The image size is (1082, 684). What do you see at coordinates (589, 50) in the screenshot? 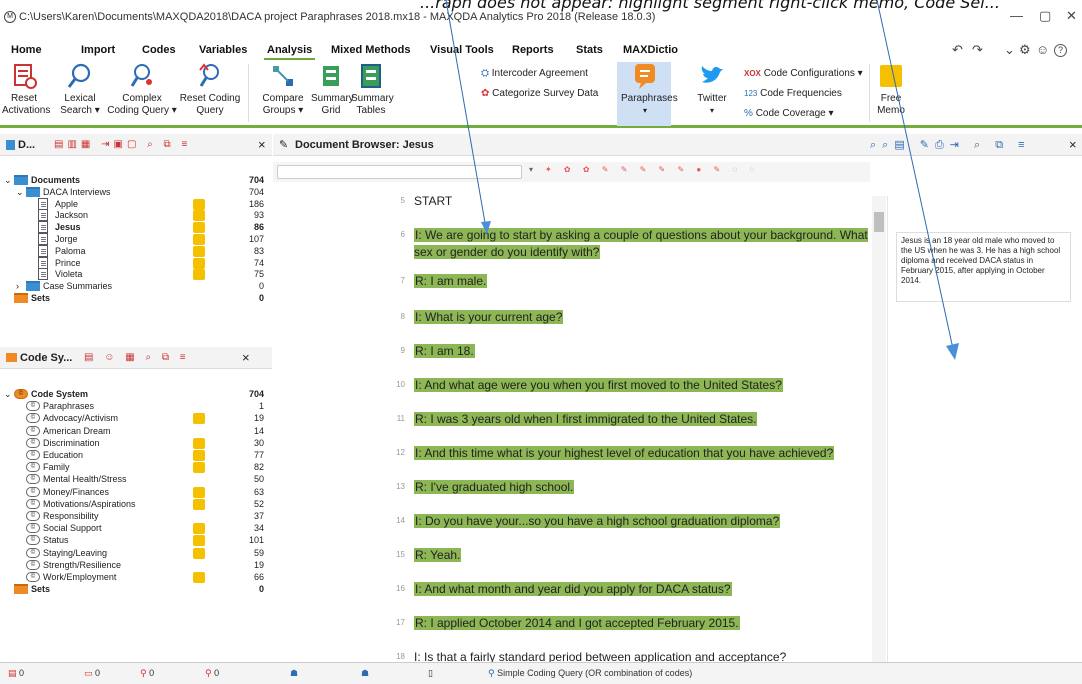
I see `menu-stats: Stats` at bounding box center [589, 50].